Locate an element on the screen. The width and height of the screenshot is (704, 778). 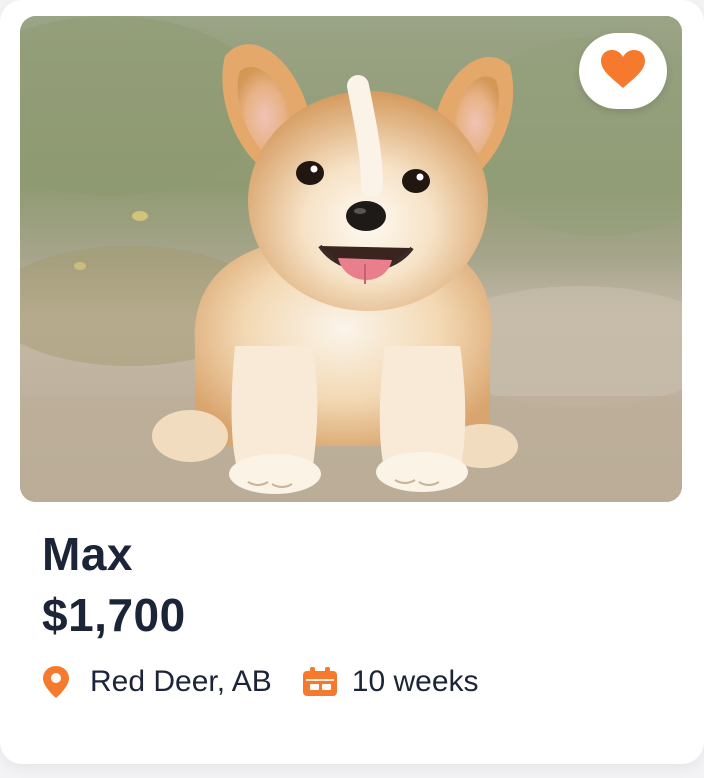
listing-meta: Red Deer, AB 10 weeks is located at coordinates (260, 682).